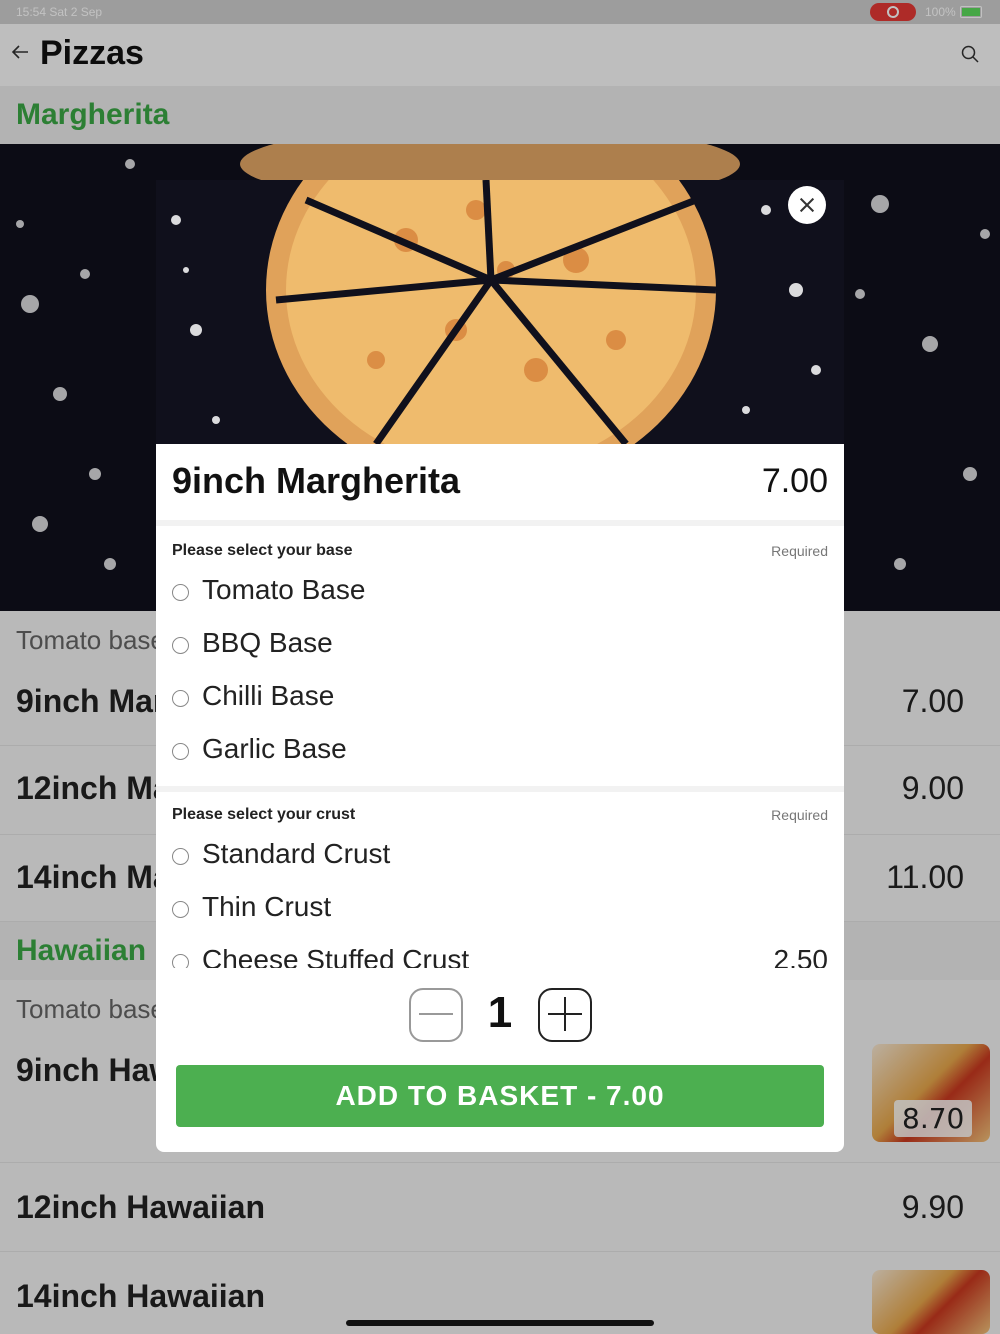  I want to click on option-garlic-base: Garlic Base, so click(500, 751).